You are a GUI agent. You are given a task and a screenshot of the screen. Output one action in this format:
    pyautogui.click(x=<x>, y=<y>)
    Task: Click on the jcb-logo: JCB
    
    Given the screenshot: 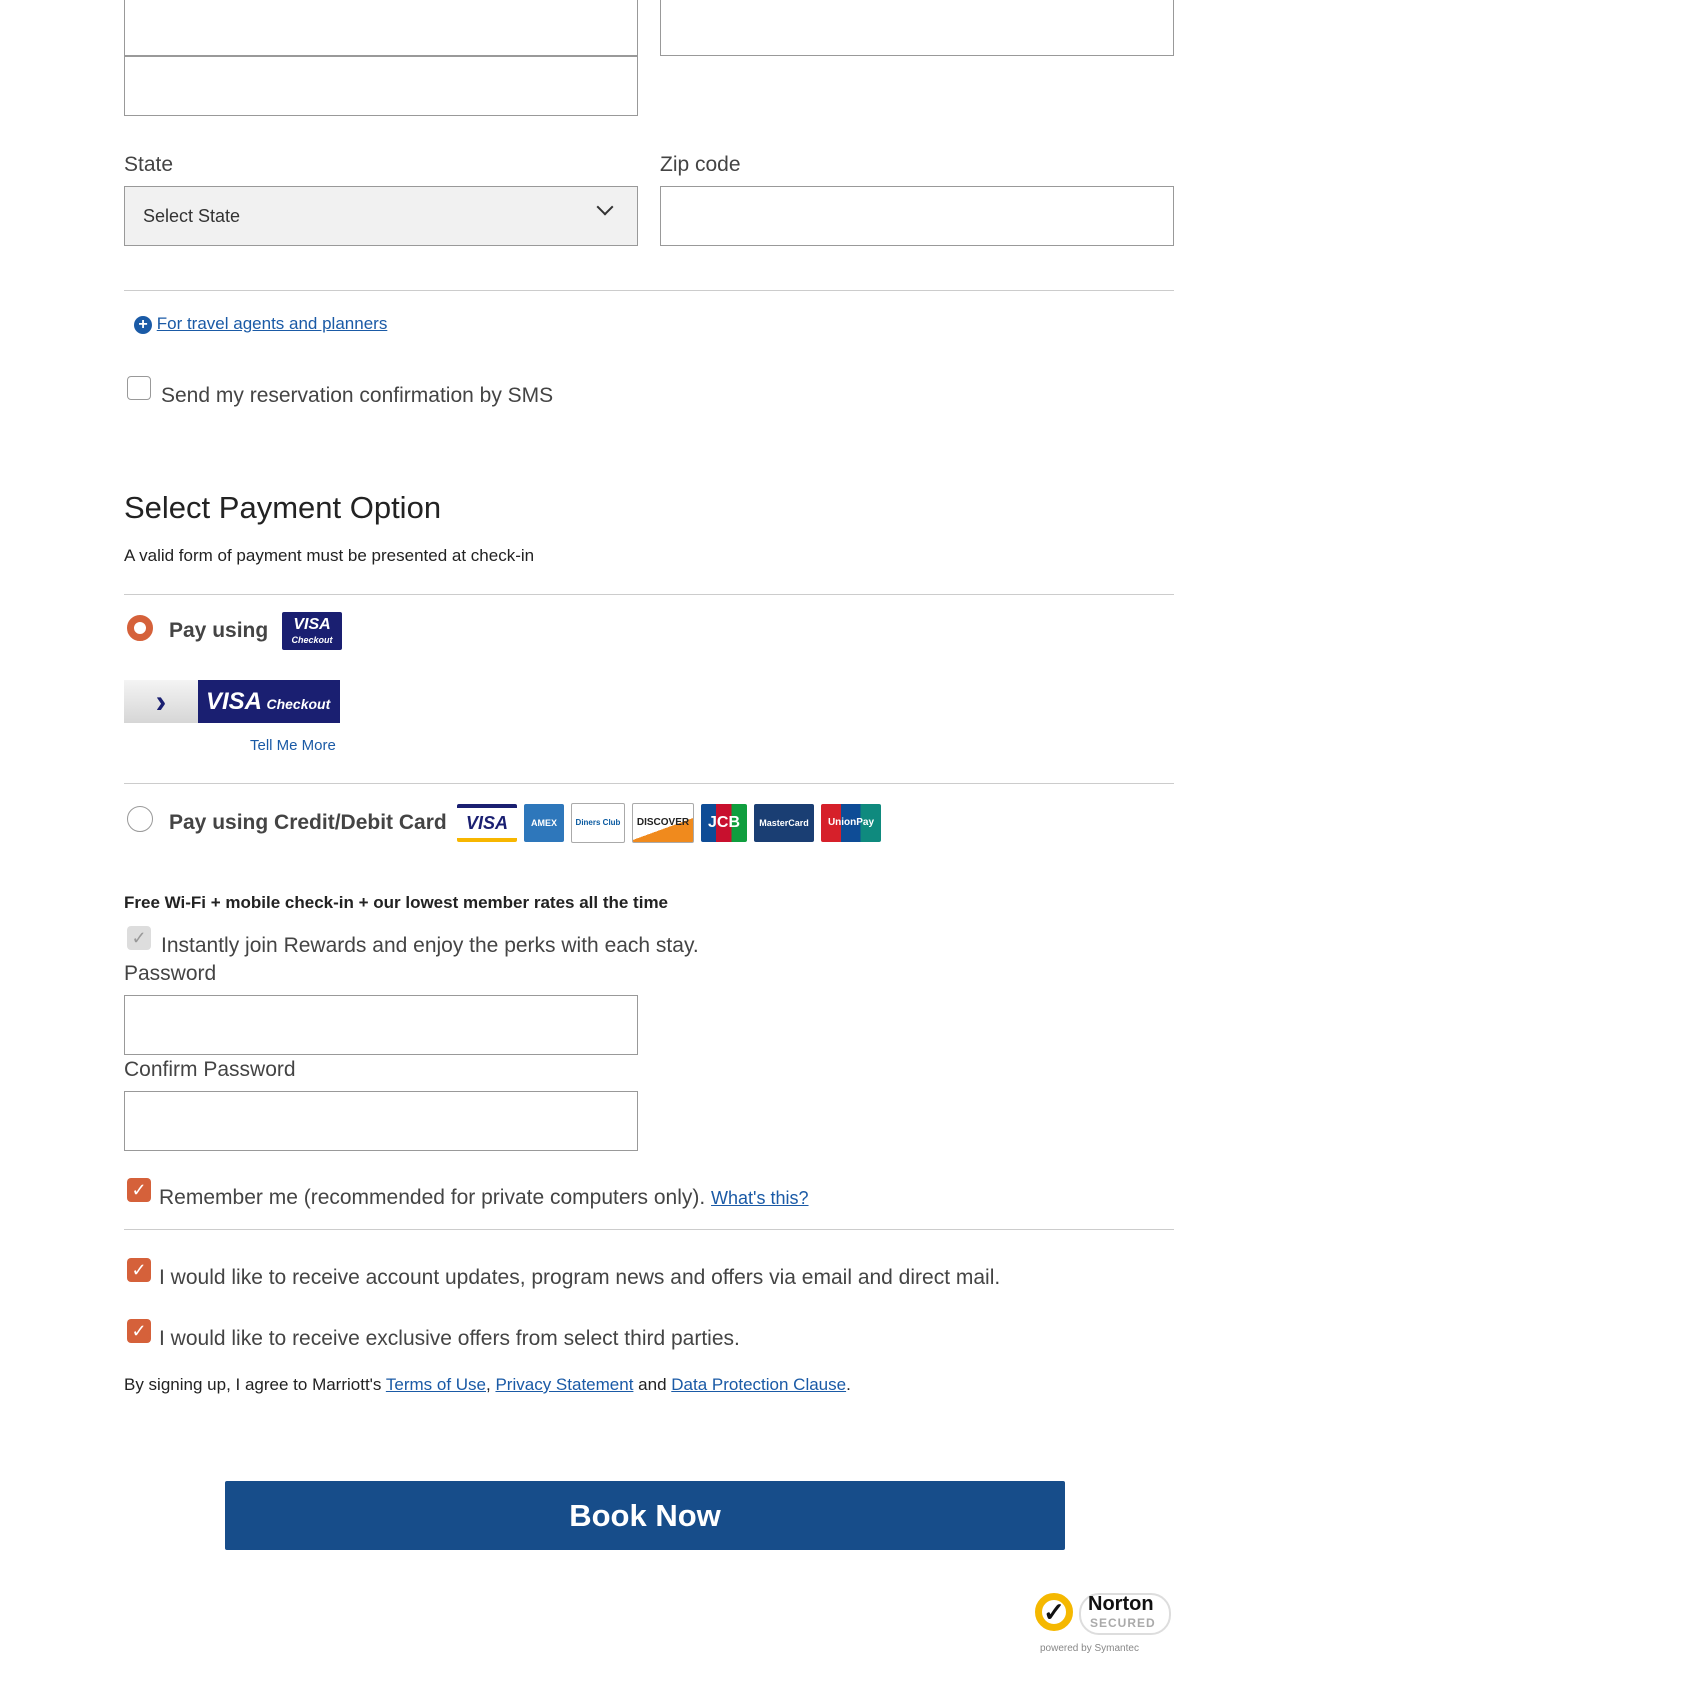 What is the action you would take?
    pyautogui.click(x=724, y=823)
    